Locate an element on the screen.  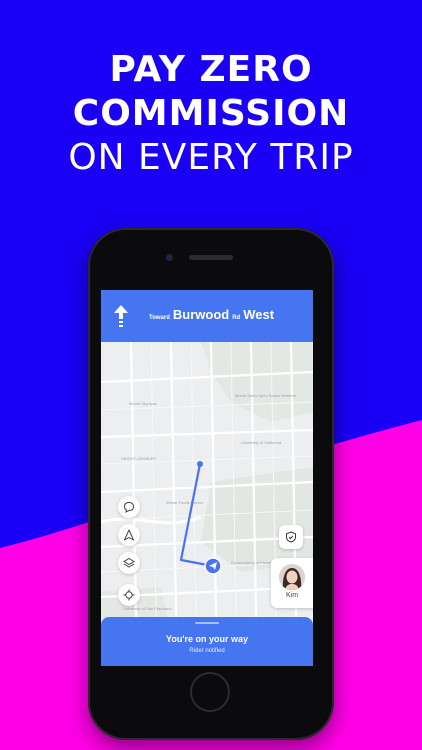
locate-icon is located at coordinates (129, 595).